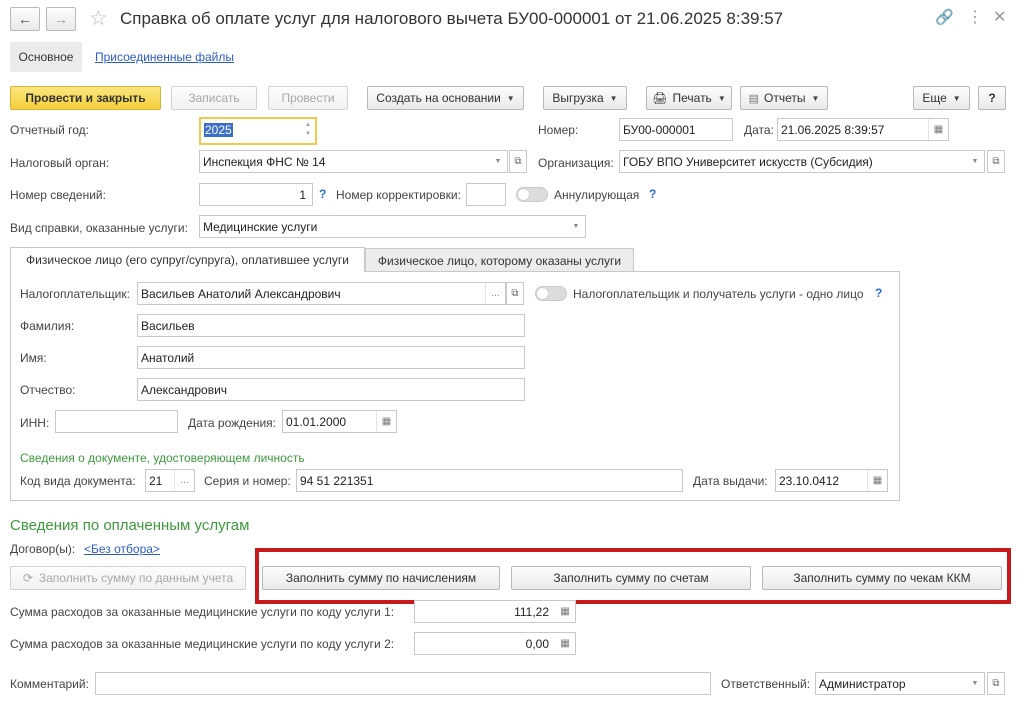  What do you see at coordinates (58, 195) in the screenshot?
I see `info-num-label: Номер сведений:` at bounding box center [58, 195].